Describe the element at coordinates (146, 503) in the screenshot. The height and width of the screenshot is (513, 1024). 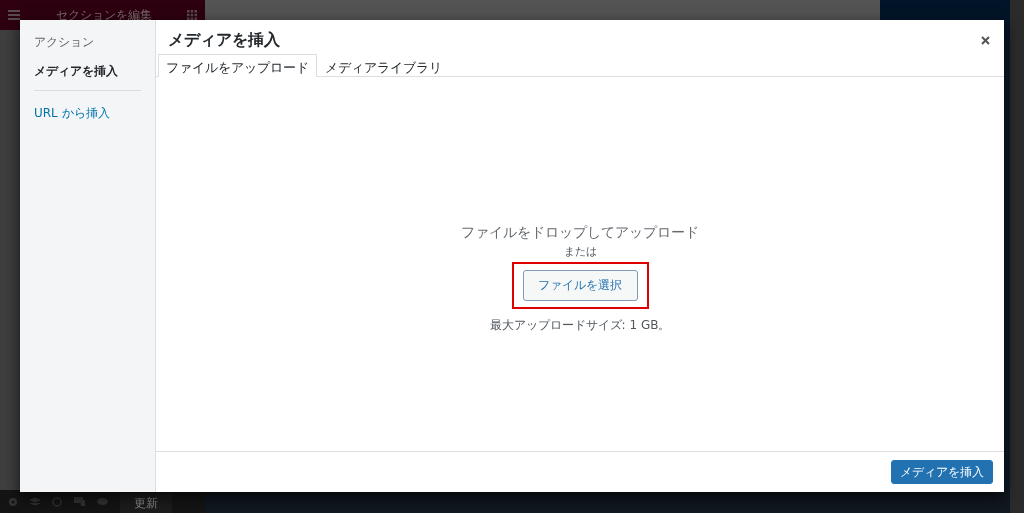
I see `update-button: 更新` at that location.